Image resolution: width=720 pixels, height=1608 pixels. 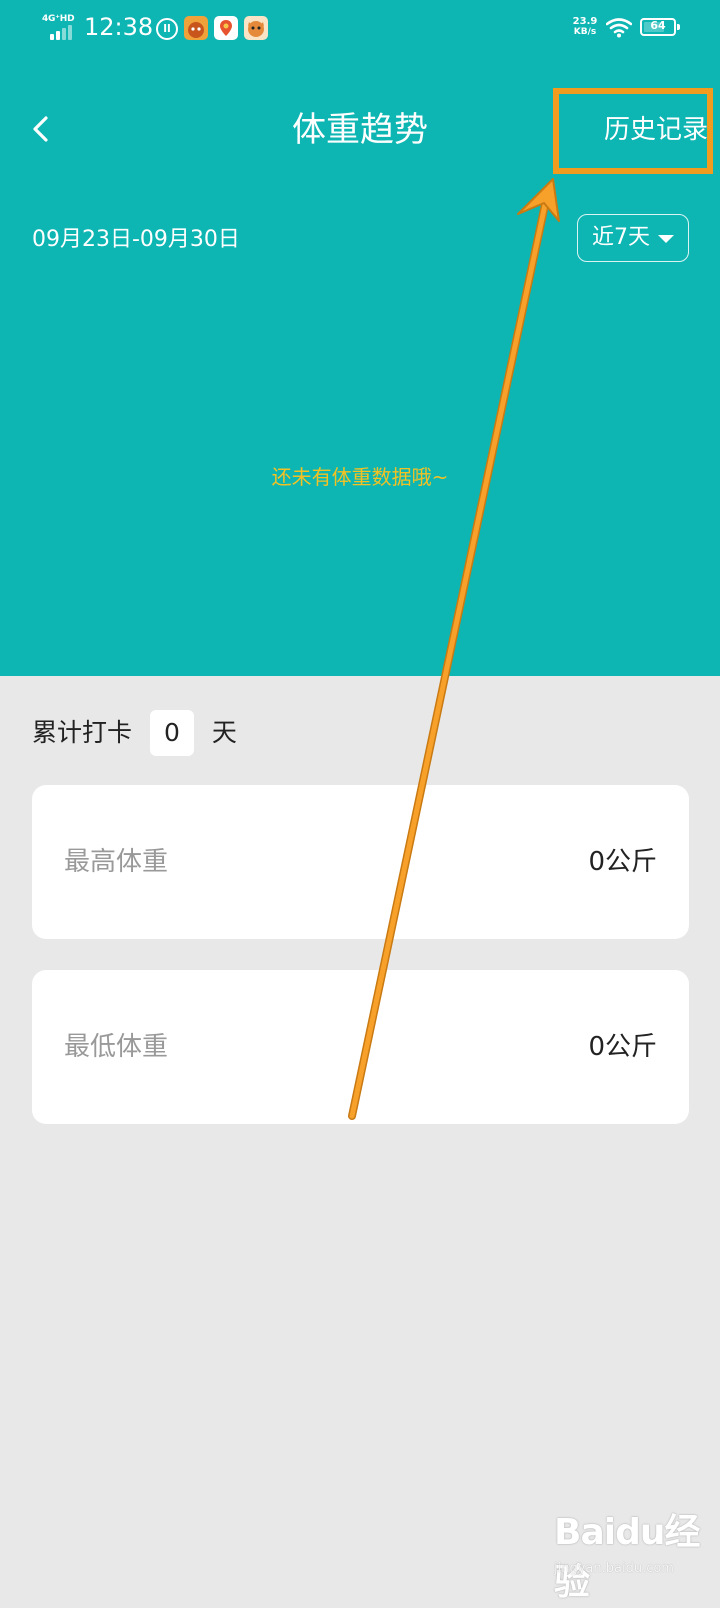 I want to click on ll-icon: ll, so click(x=167, y=29).